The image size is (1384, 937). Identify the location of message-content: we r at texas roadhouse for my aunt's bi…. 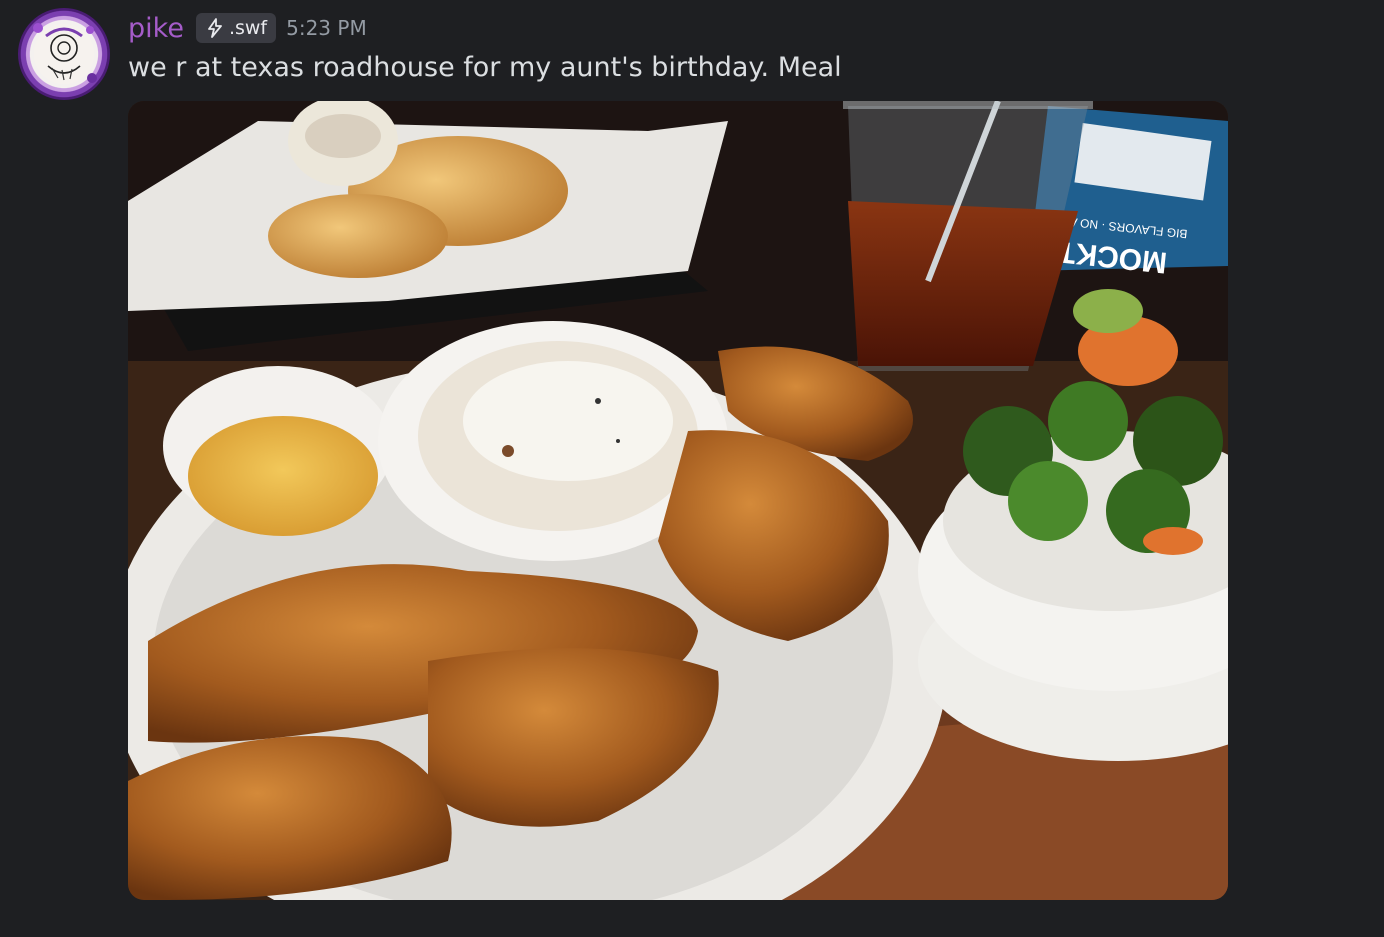
(485, 67).